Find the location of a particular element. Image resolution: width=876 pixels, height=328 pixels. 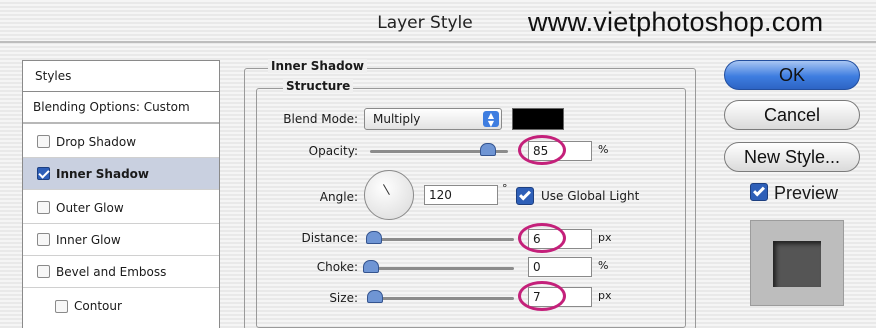

angle-label: Angle: is located at coordinates (338, 197).